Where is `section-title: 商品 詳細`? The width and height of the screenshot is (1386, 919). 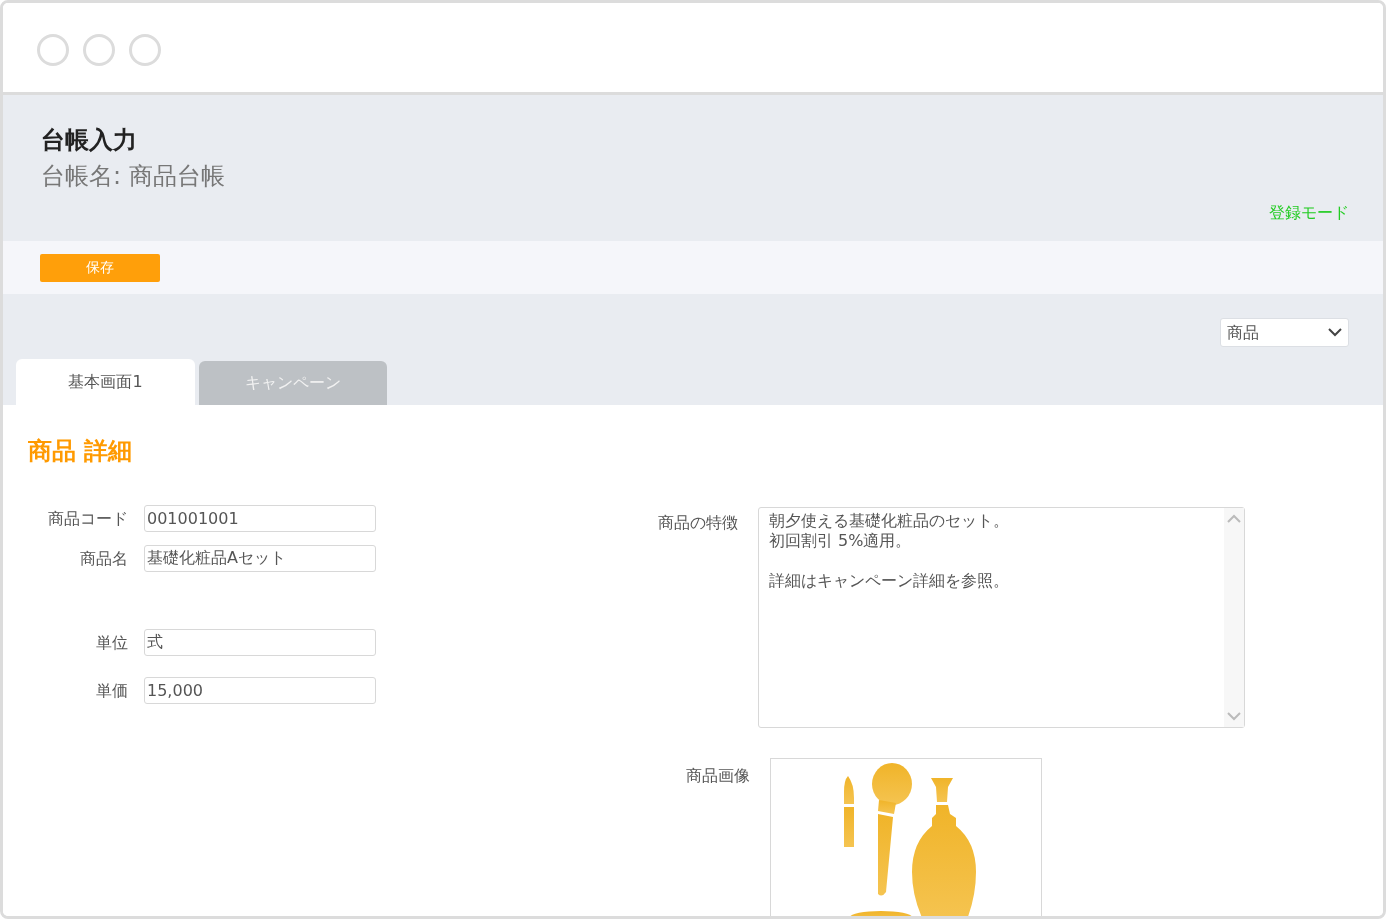 section-title: 商品 詳細 is located at coordinates (81, 451).